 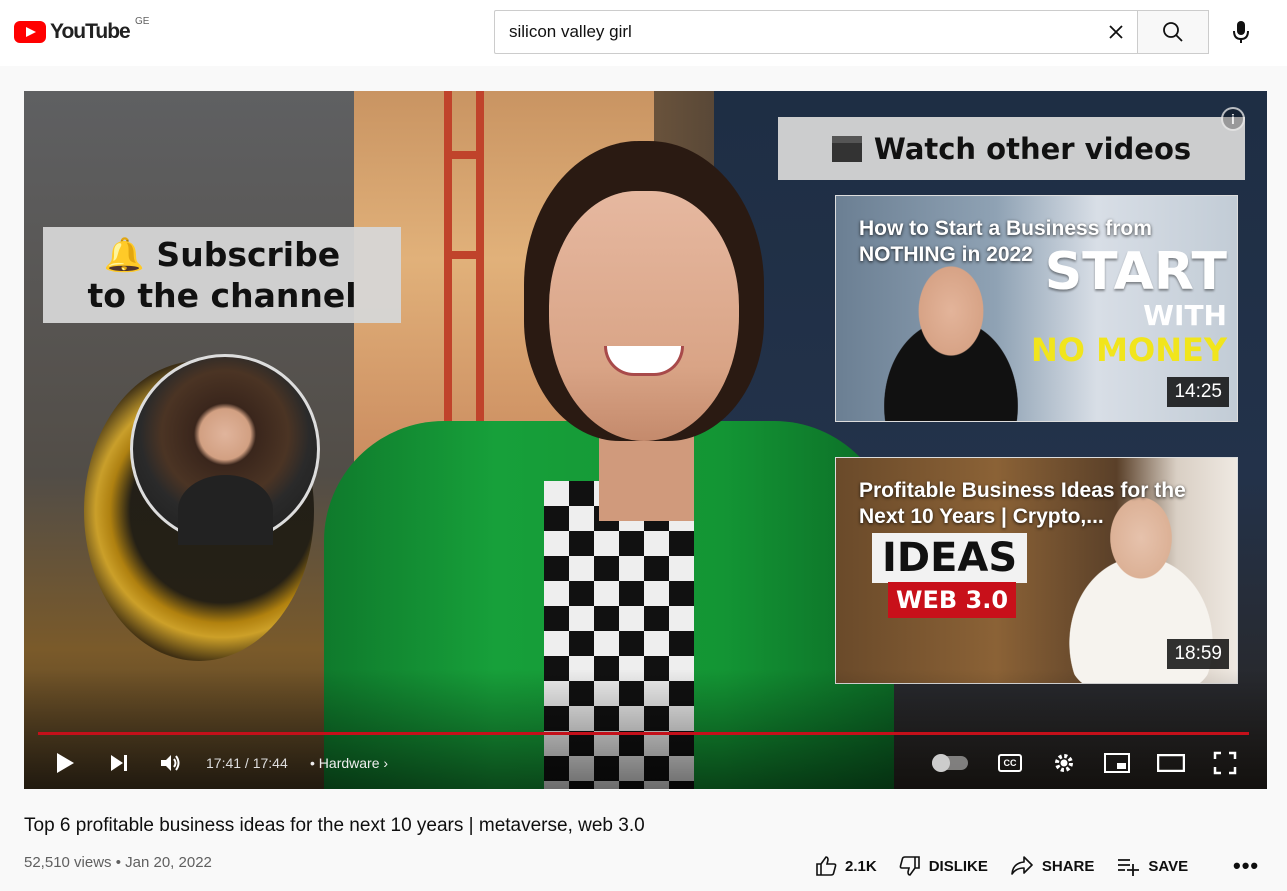 I want to click on video-frame-bridge, so click(x=464, y=256).